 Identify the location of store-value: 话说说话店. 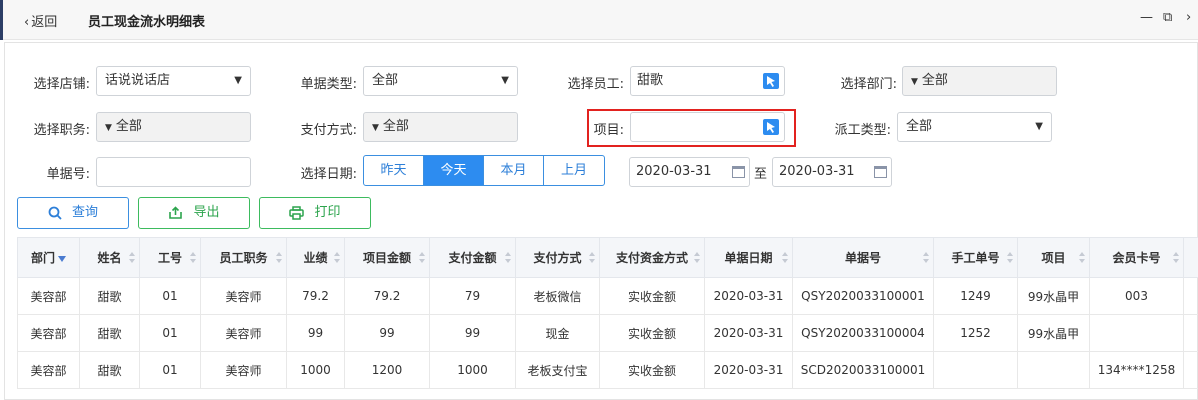
(138, 80).